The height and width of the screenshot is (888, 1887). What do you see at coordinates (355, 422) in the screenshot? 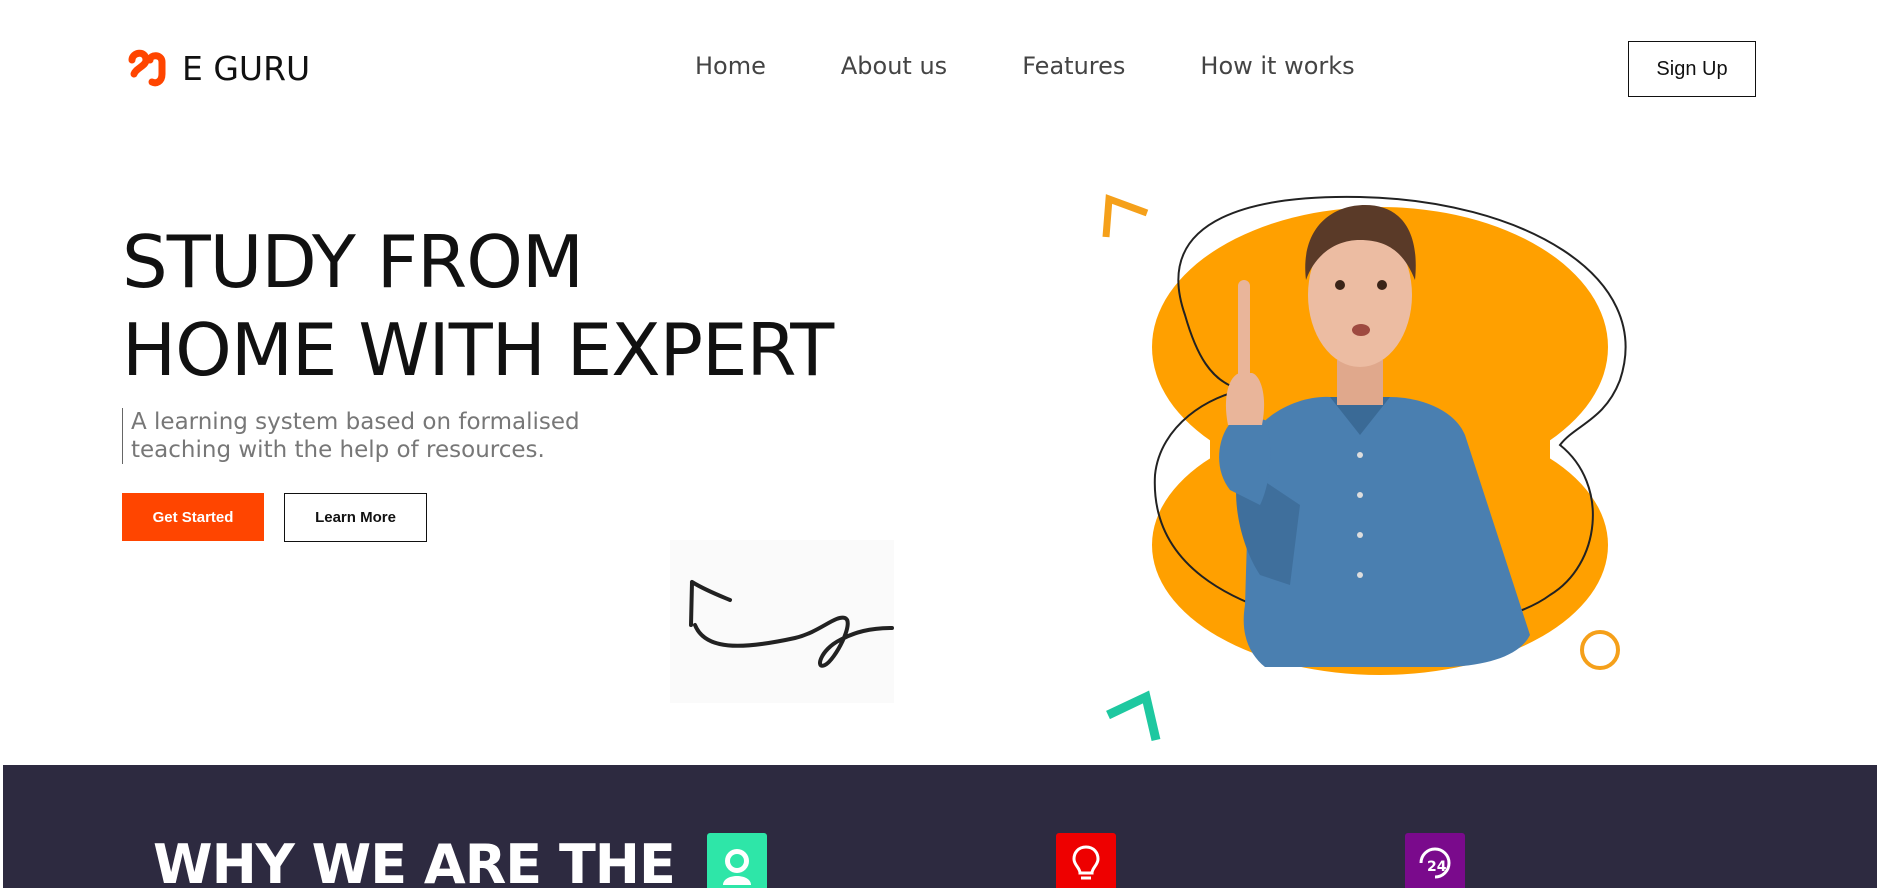
I see `hero-subtitle-line-1: A learning system based on formalised` at bounding box center [355, 422].